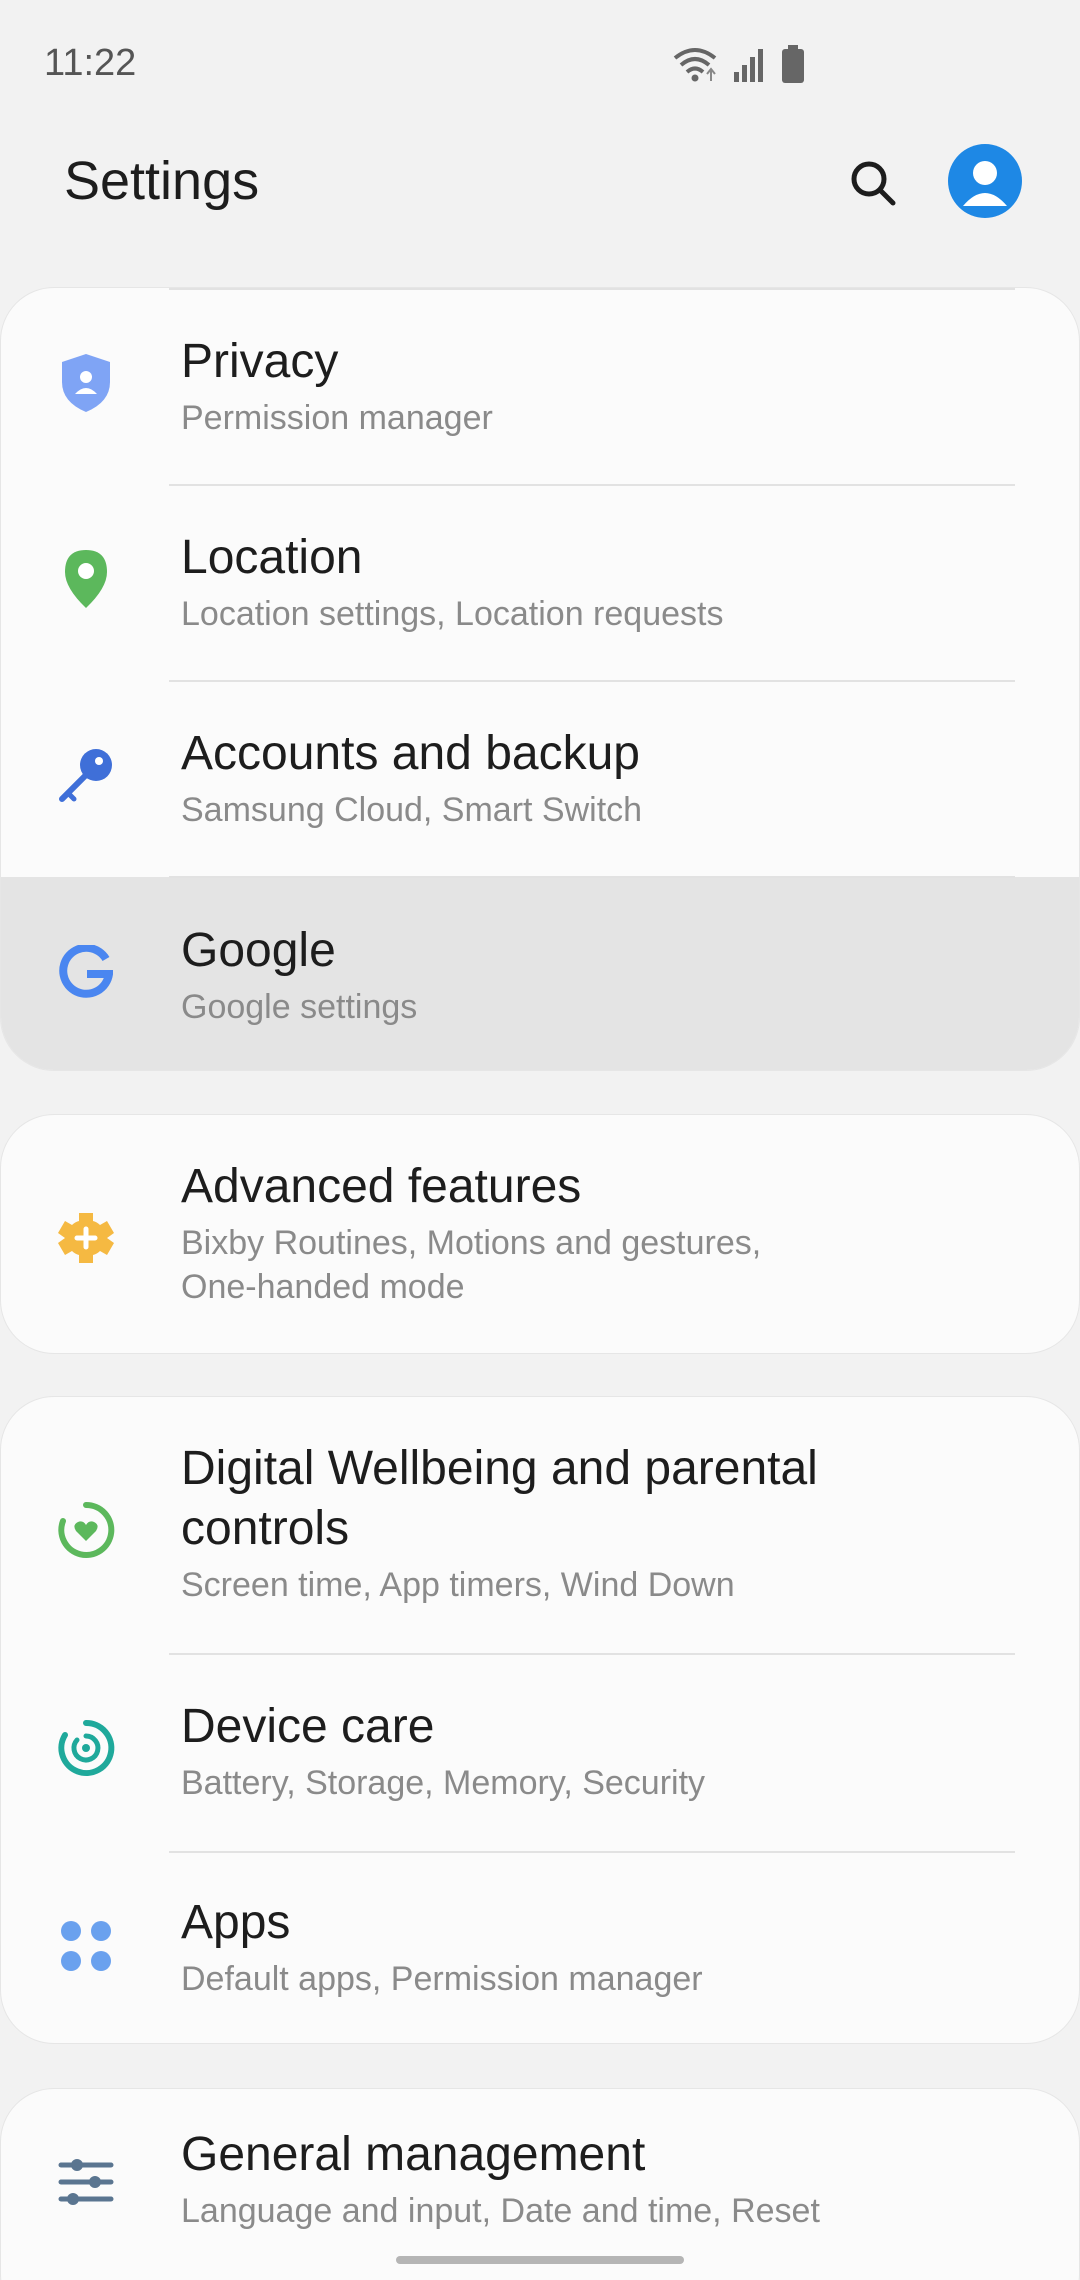 Image resolution: width=1080 pixels, height=2280 pixels. Describe the element at coordinates (86, 775) in the screenshot. I see `key-icon` at that location.